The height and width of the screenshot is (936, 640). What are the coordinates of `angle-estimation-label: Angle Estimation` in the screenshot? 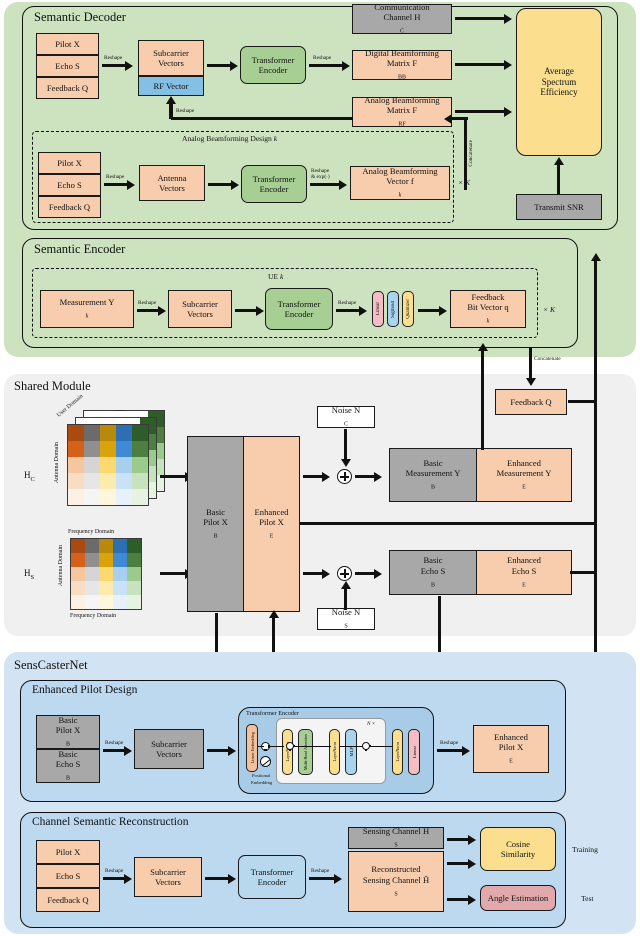 It's located at (518, 897).